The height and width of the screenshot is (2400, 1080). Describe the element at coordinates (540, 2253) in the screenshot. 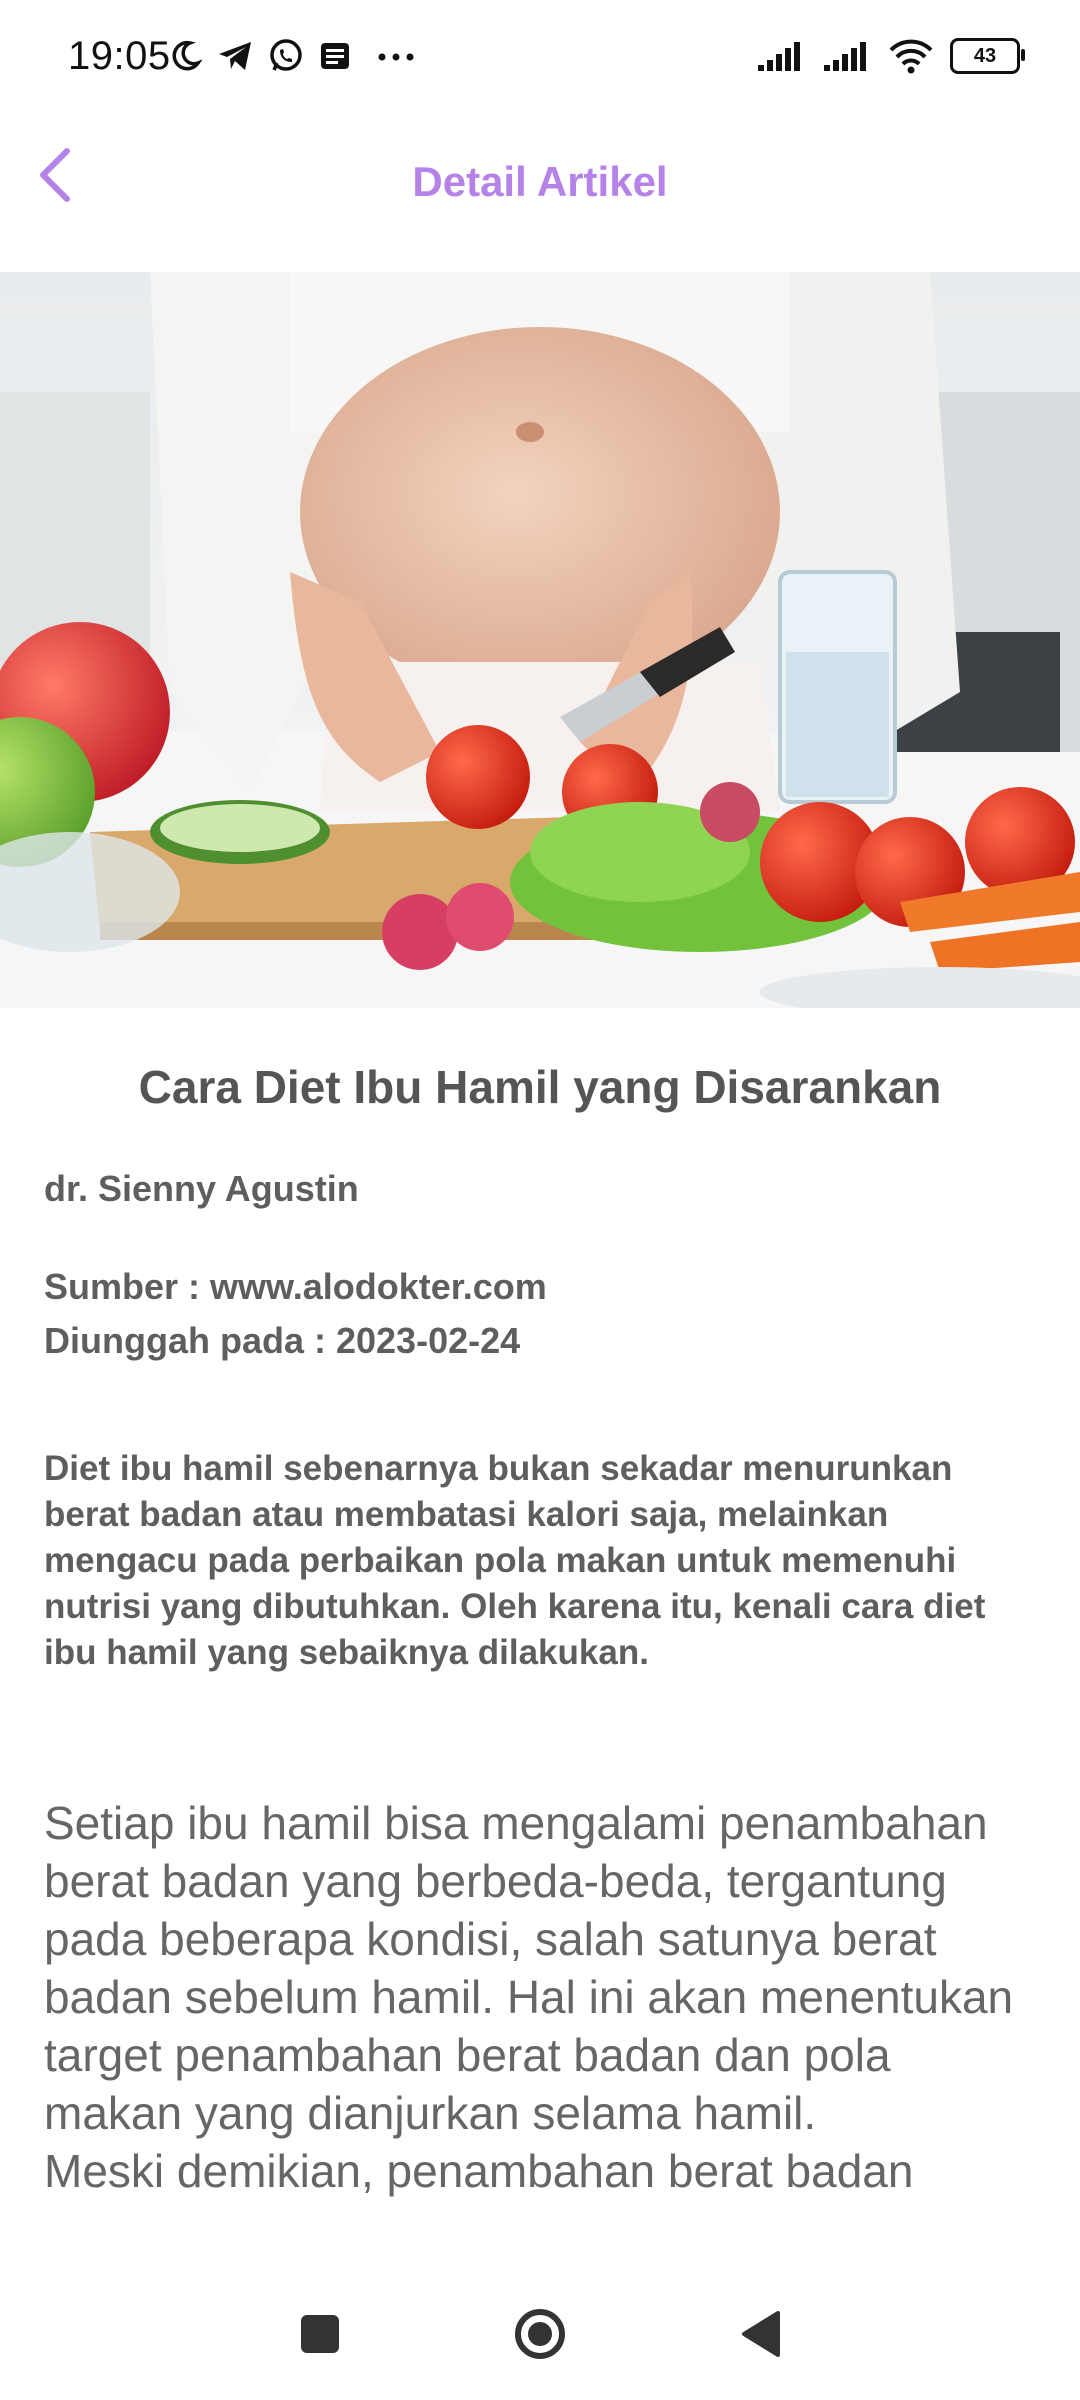

I see `scroll-fade` at that location.